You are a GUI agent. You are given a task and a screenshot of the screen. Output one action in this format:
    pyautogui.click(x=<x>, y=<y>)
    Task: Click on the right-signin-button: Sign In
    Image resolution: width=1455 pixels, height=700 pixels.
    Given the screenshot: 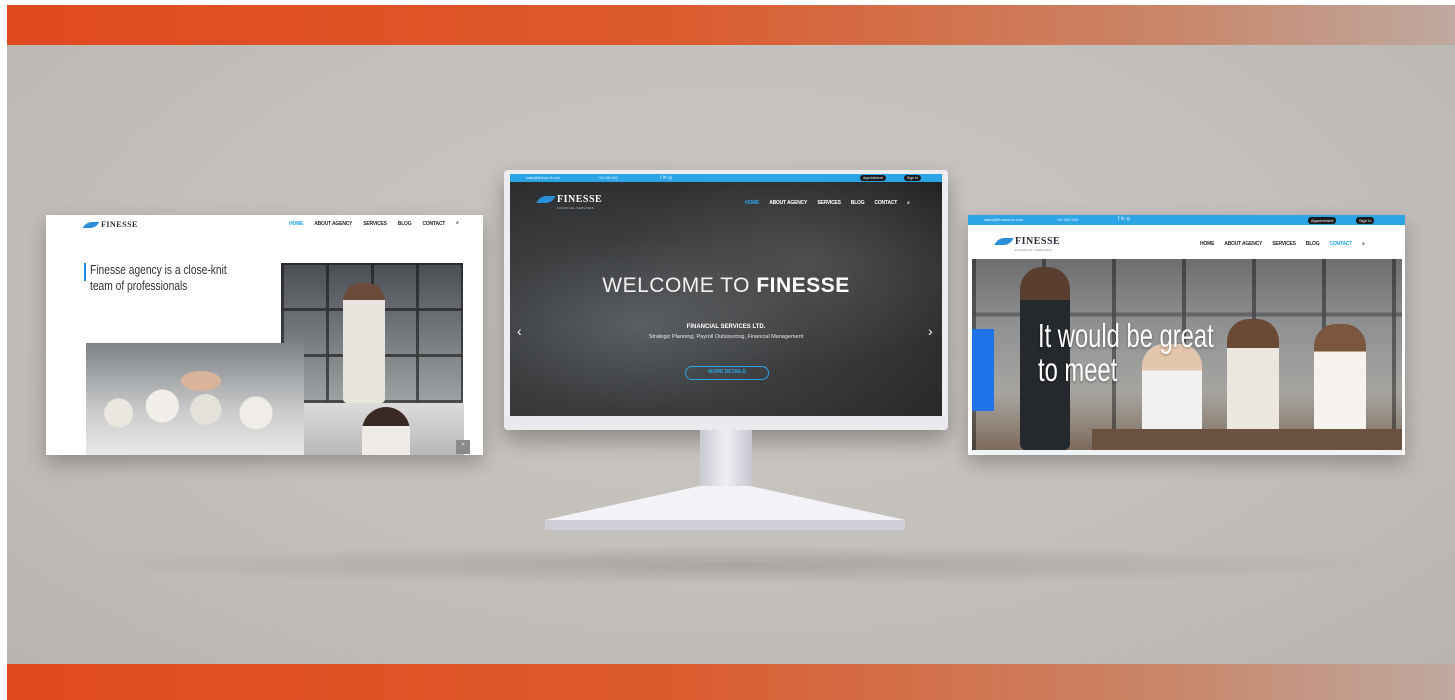 What is the action you would take?
    pyautogui.click(x=1365, y=220)
    